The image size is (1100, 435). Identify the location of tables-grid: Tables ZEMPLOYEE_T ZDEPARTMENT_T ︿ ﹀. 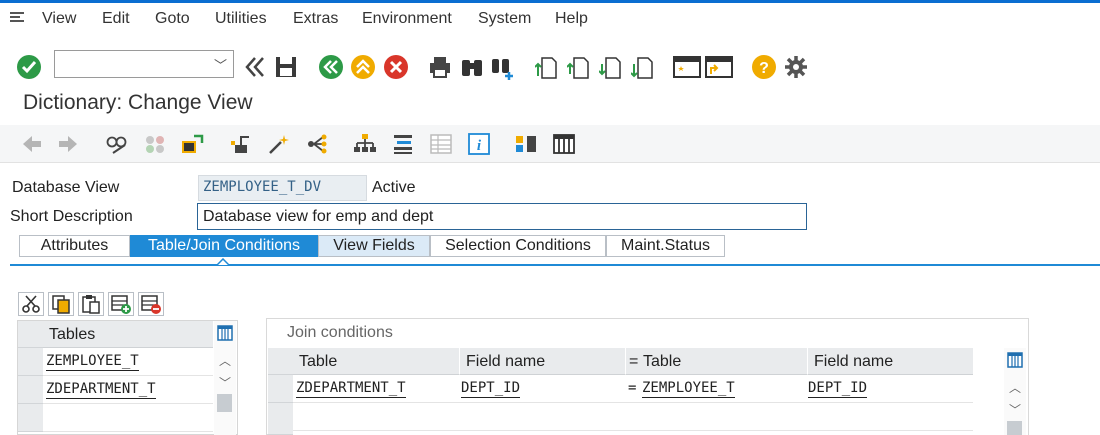
(127, 377).